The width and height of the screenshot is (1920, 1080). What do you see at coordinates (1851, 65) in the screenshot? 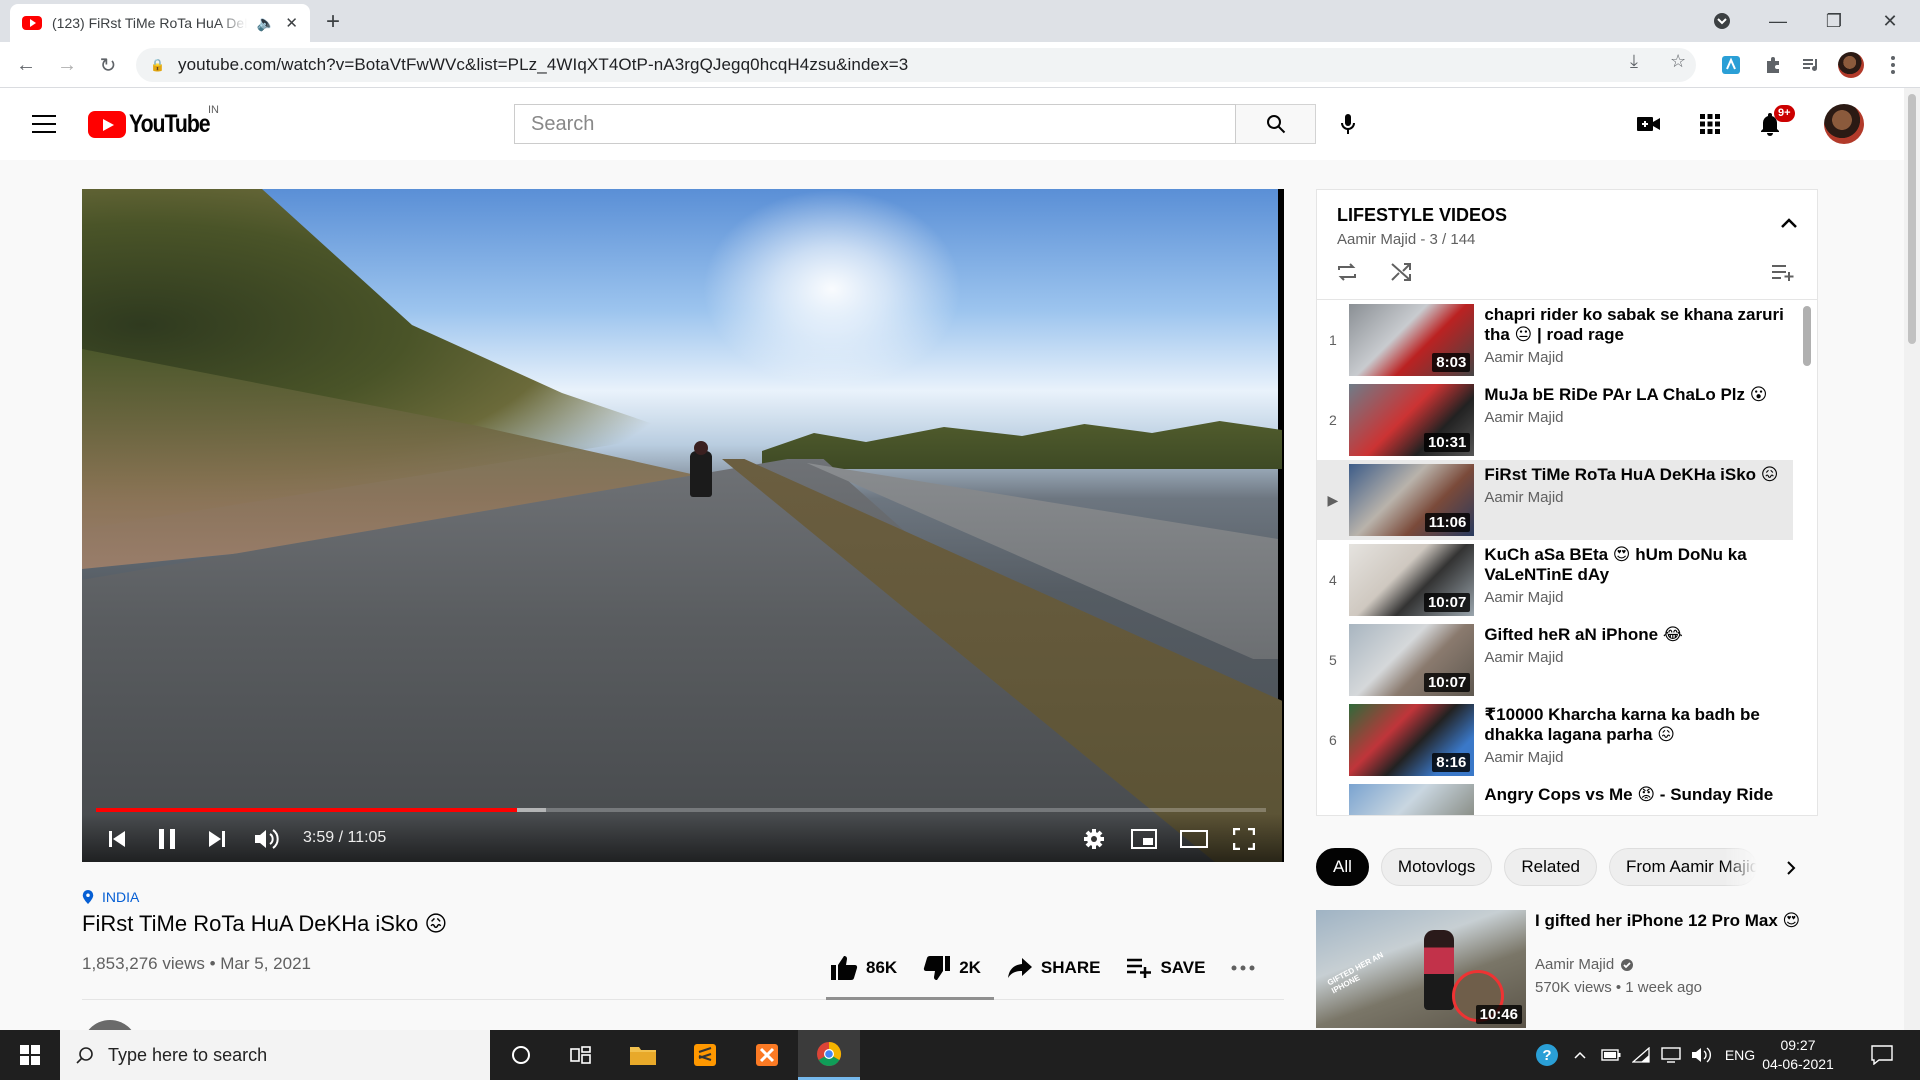
I see `profile-avatar` at bounding box center [1851, 65].